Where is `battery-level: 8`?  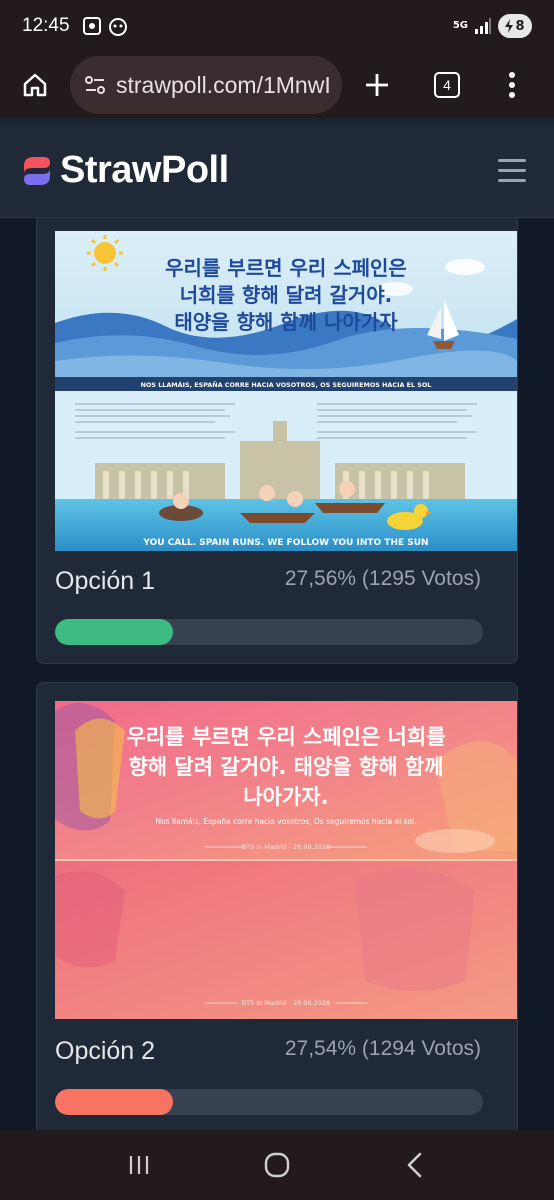 battery-level: 8 is located at coordinates (520, 26).